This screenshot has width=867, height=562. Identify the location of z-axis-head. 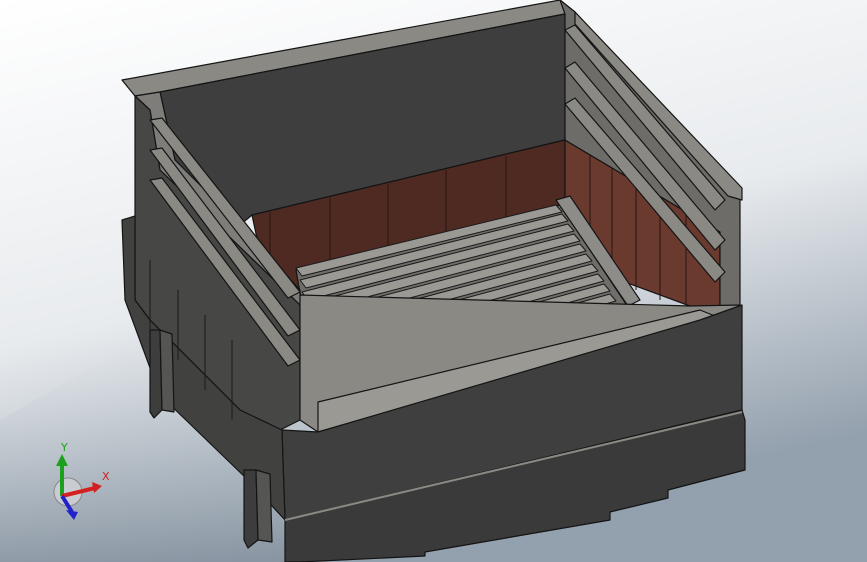
(72, 515).